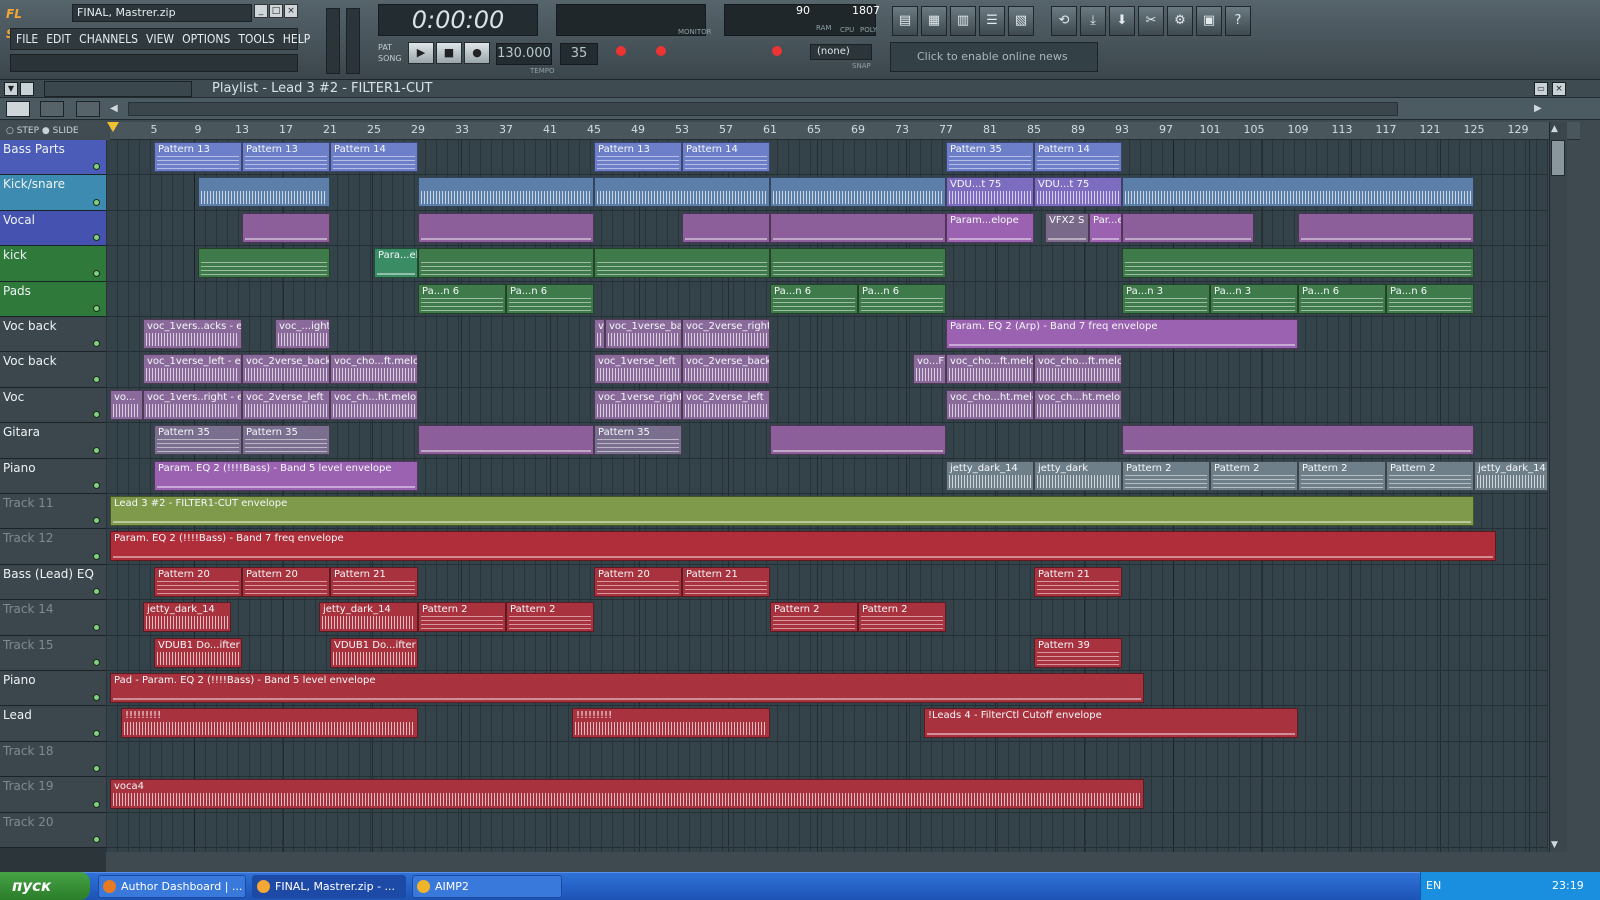 Image resolution: width=1600 pixels, height=900 pixels. What do you see at coordinates (1554, 129) in the screenshot?
I see `scroll-up-icon: ▲` at bounding box center [1554, 129].